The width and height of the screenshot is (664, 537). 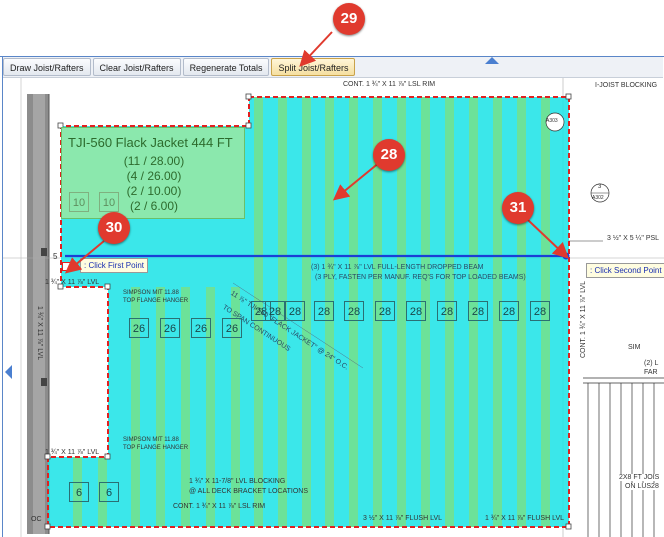 What do you see at coordinates (150, 142) in the screenshot?
I see `joist-info-title: TJI-560 Flack Jacket 444 FT` at bounding box center [150, 142].